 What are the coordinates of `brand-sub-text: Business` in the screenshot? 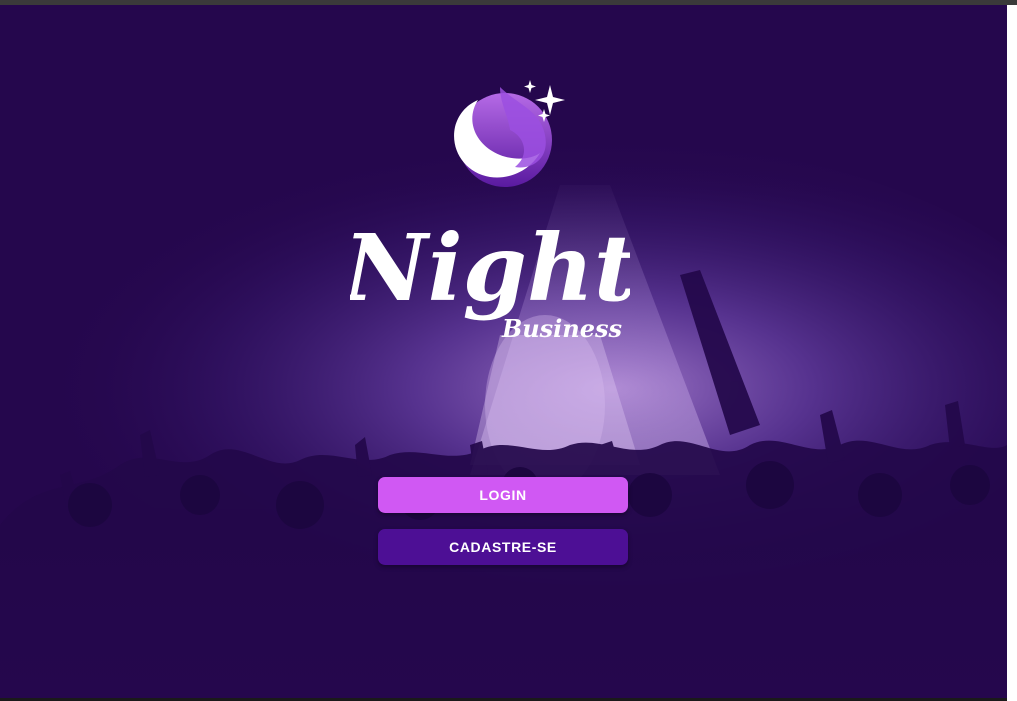 It's located at (562, 328).